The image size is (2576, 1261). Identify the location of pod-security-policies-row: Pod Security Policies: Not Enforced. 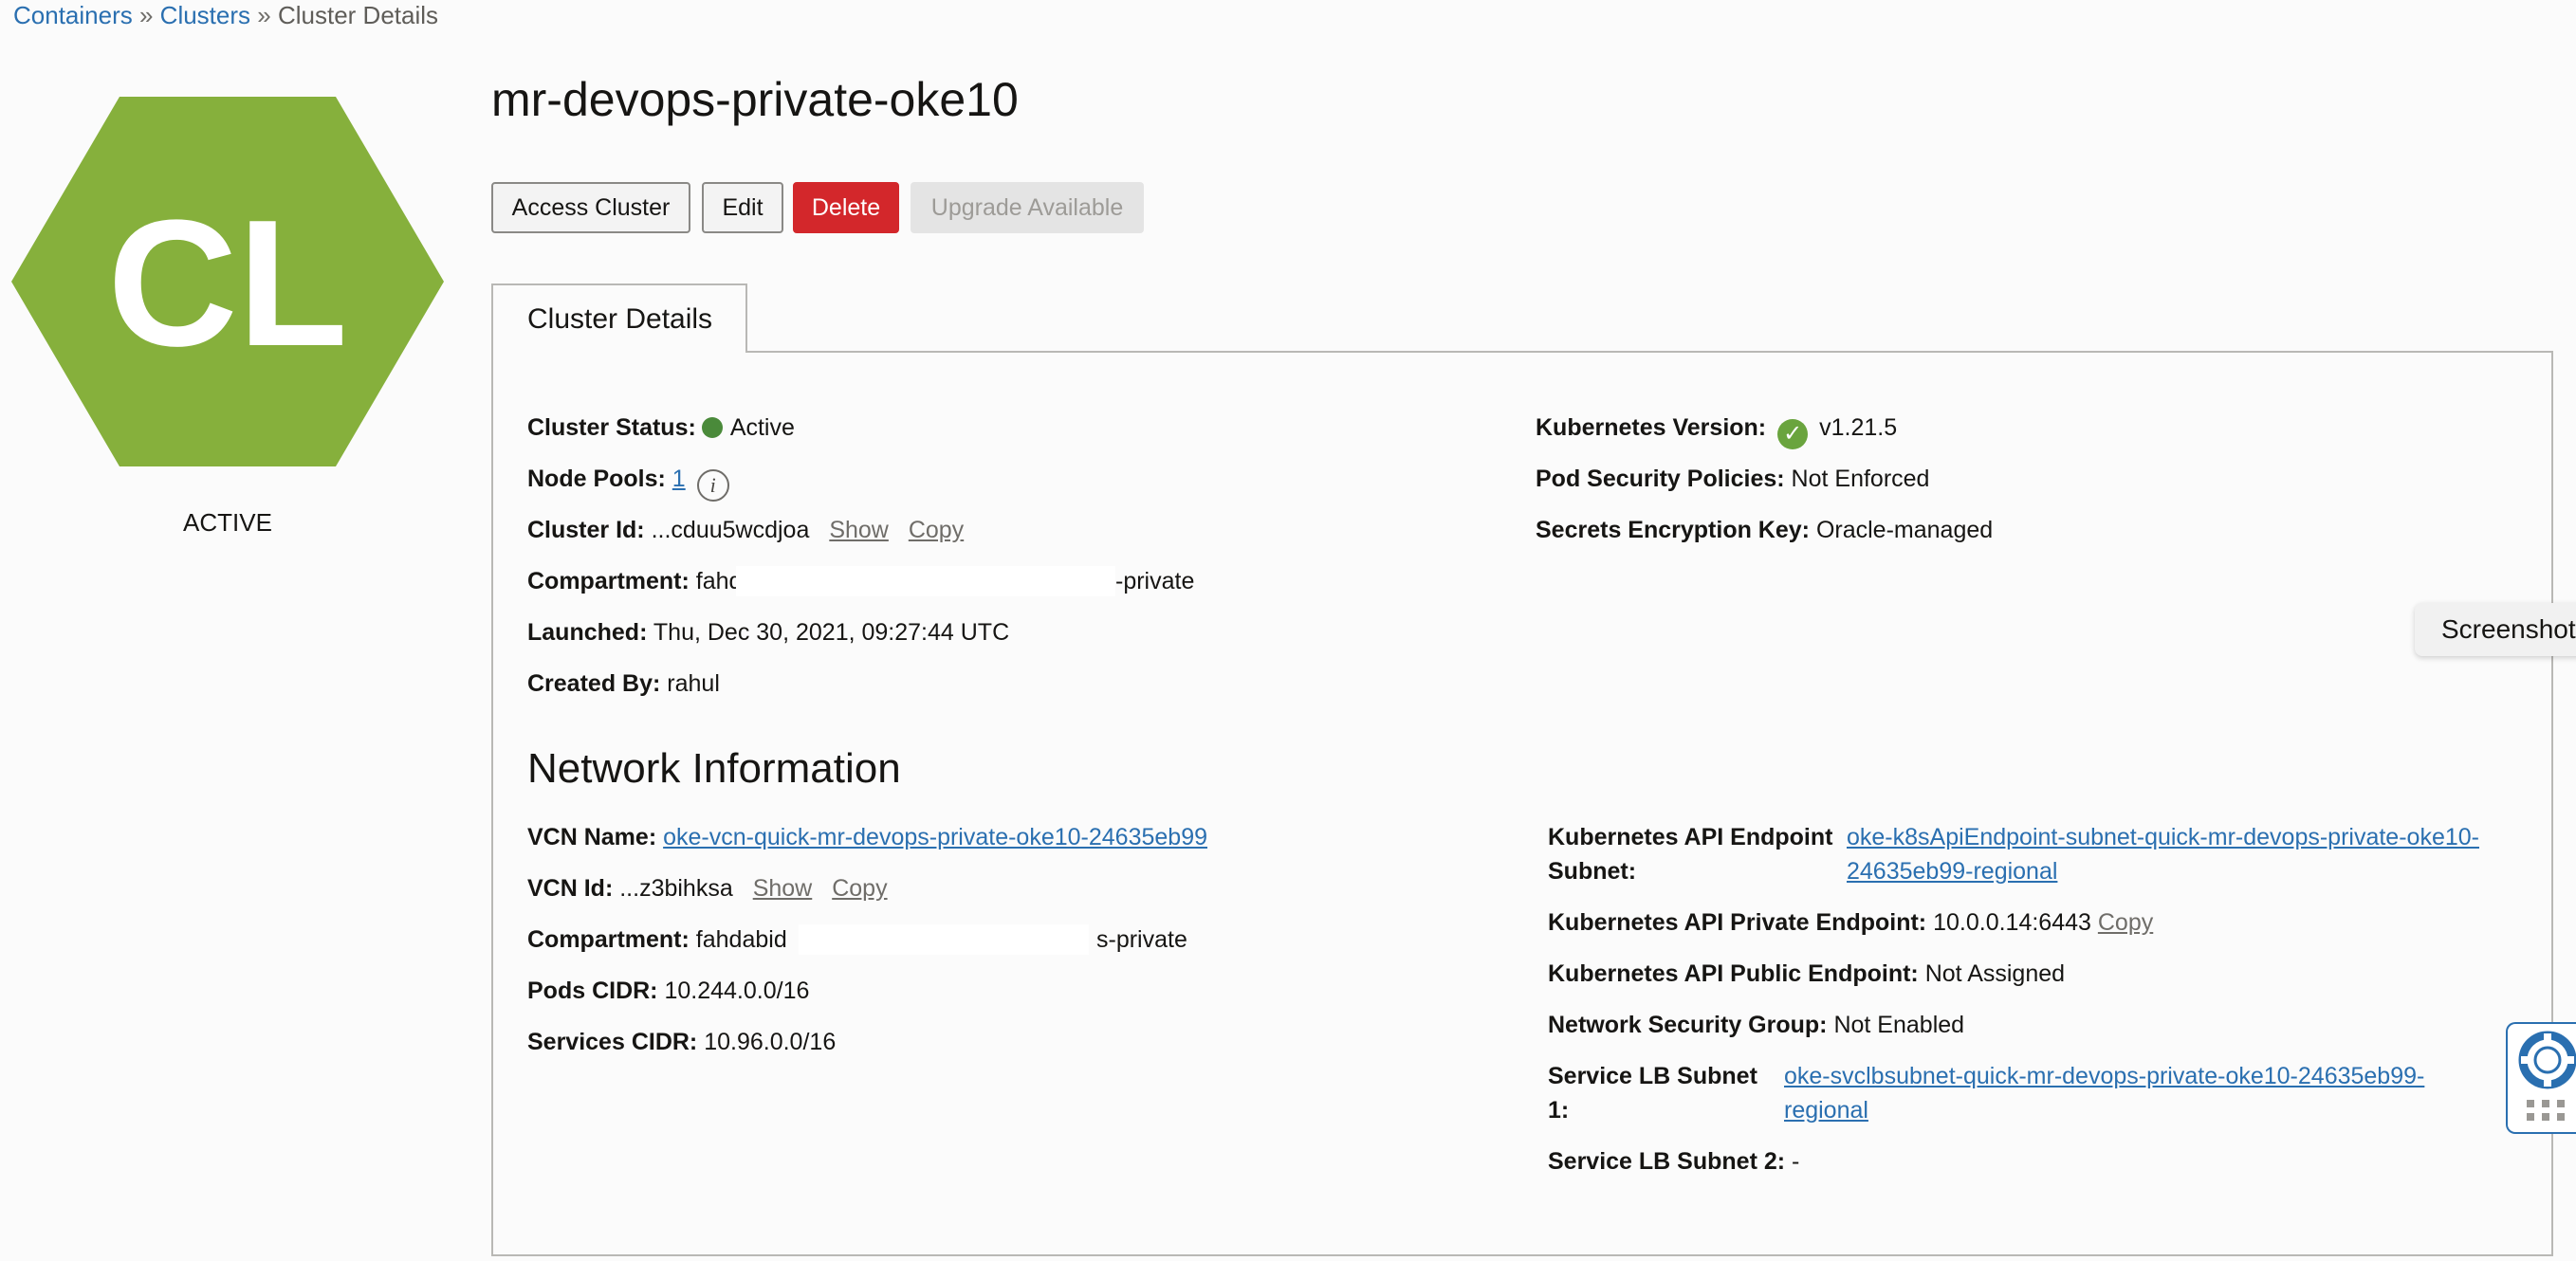
(1732, 479).